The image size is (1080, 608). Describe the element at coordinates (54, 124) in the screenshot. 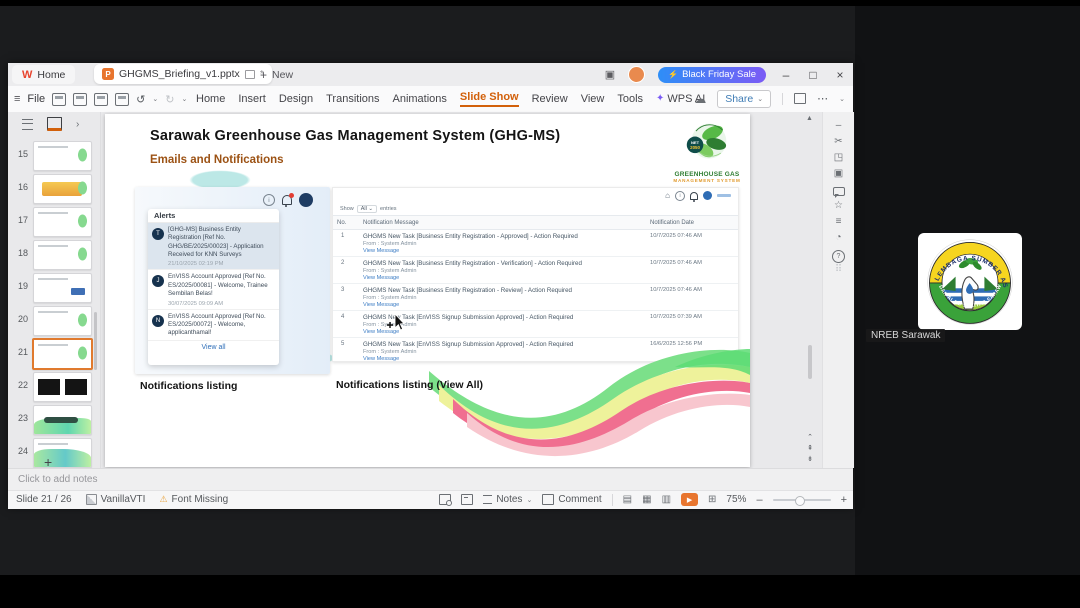

I see `slide-view-icon` at that location.